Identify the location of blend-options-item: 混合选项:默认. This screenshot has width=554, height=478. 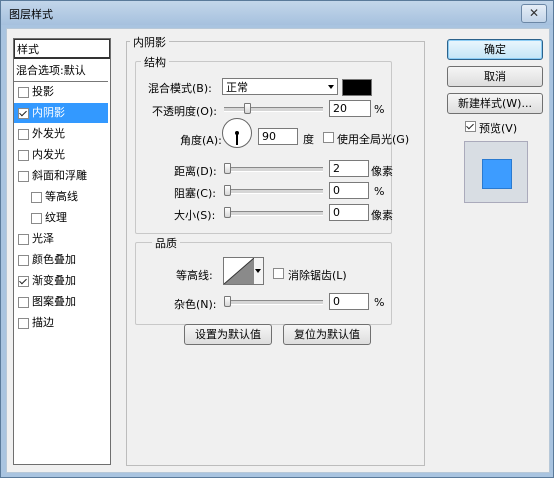
(62, 71).